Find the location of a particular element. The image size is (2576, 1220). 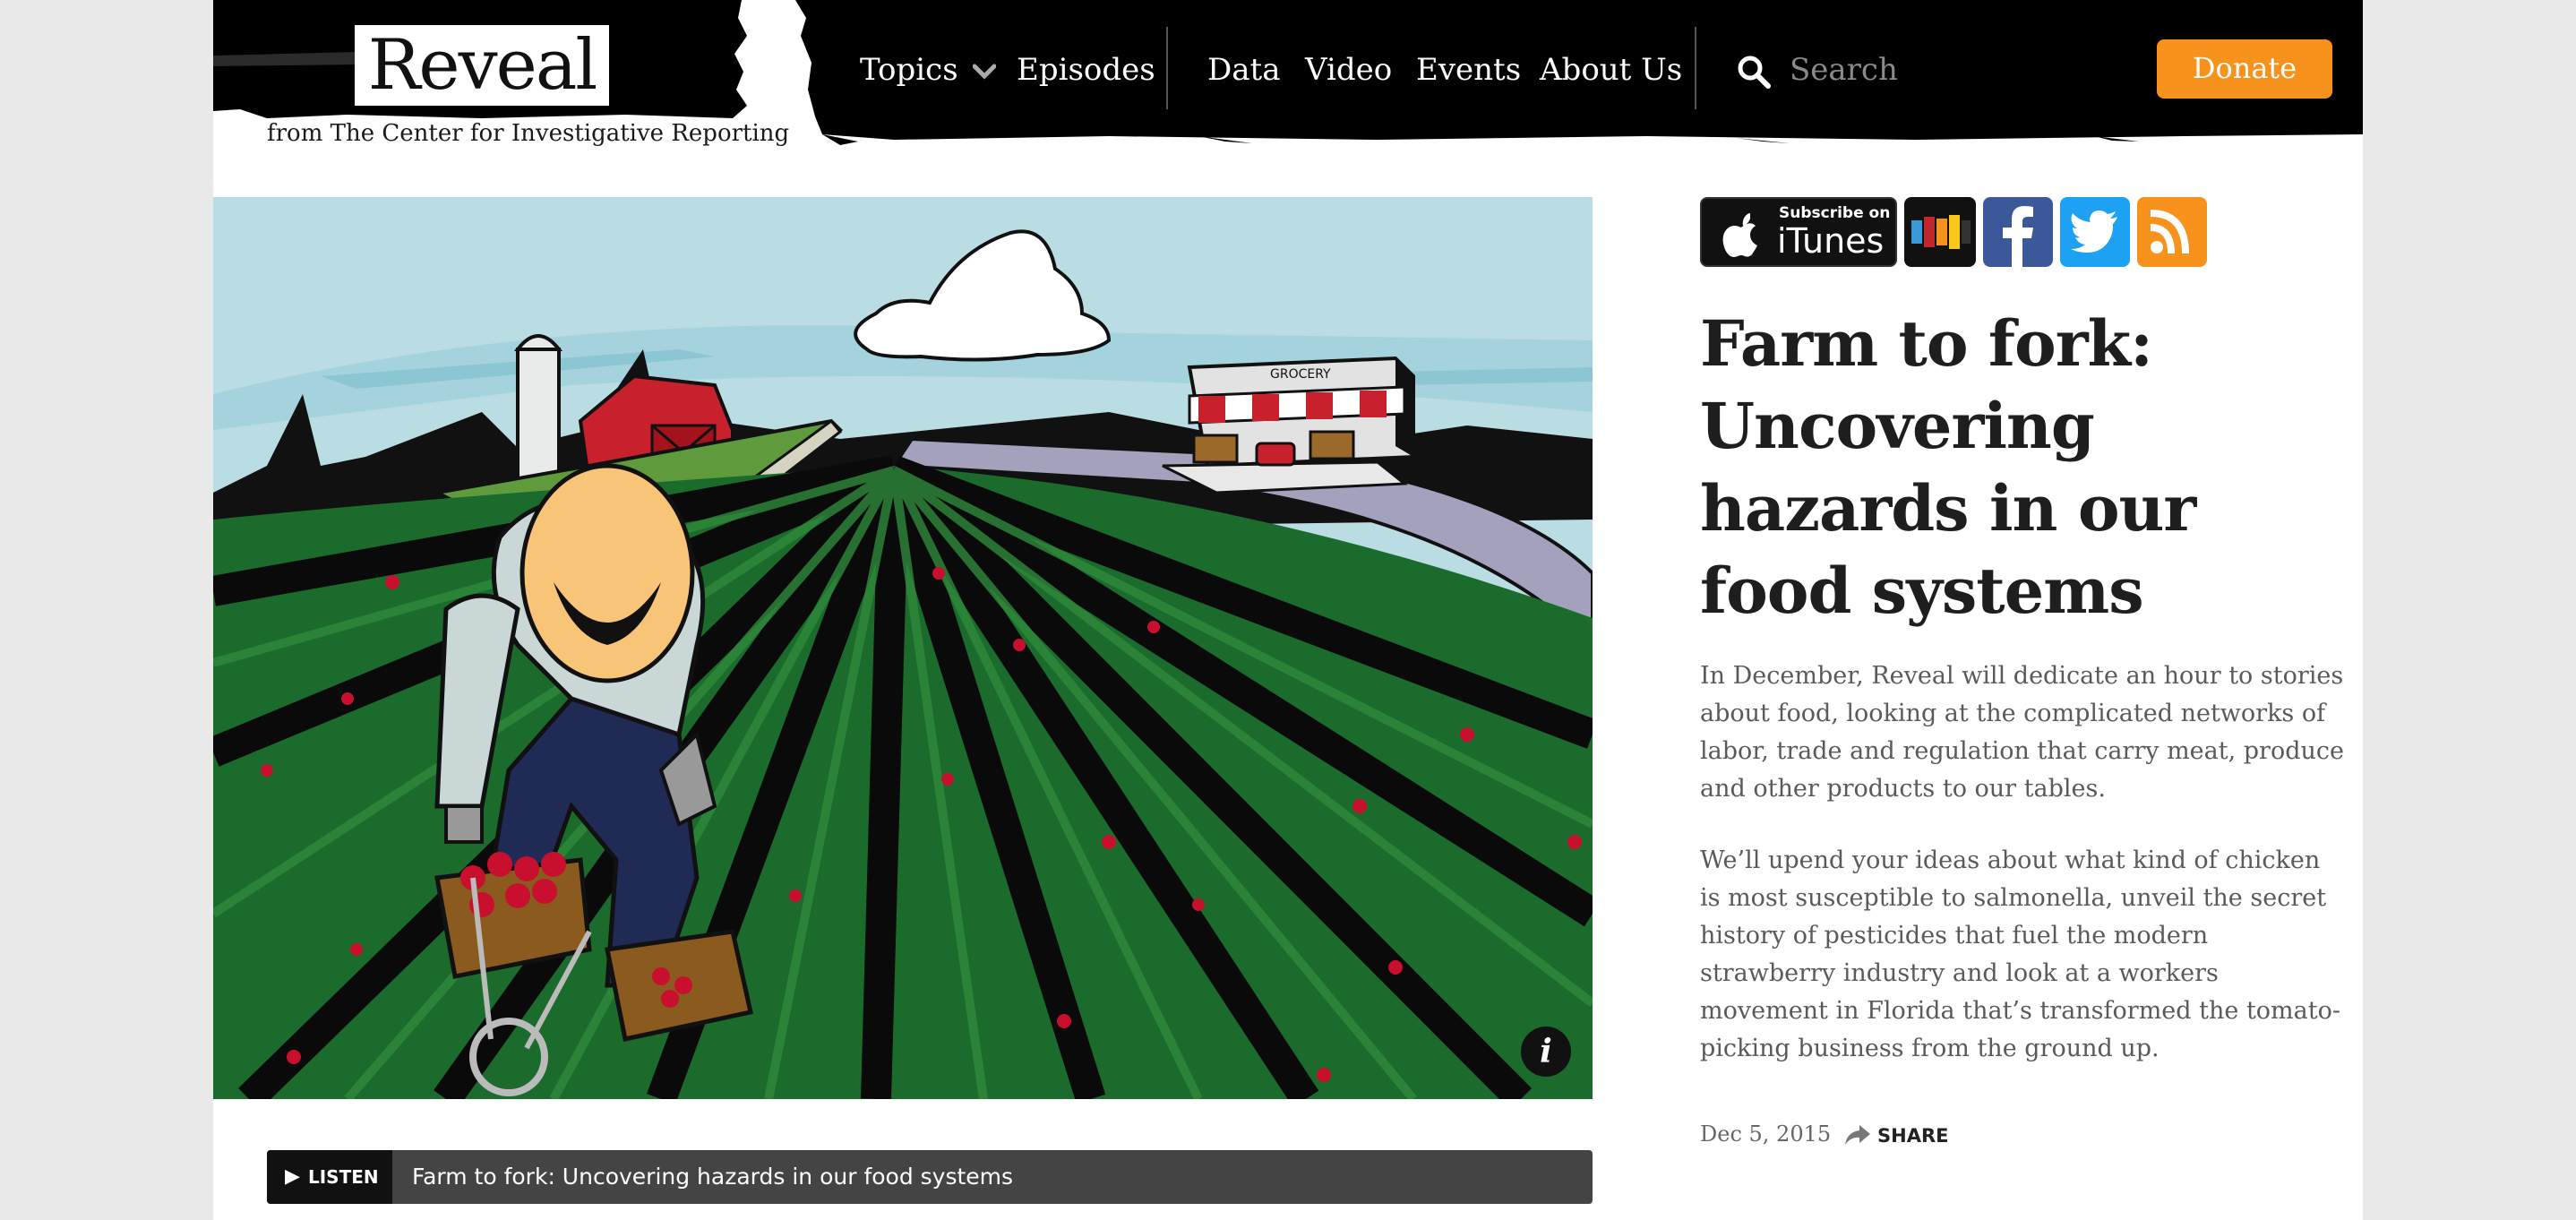

share-label: SHARE is located at coordinates (1913, 1136).